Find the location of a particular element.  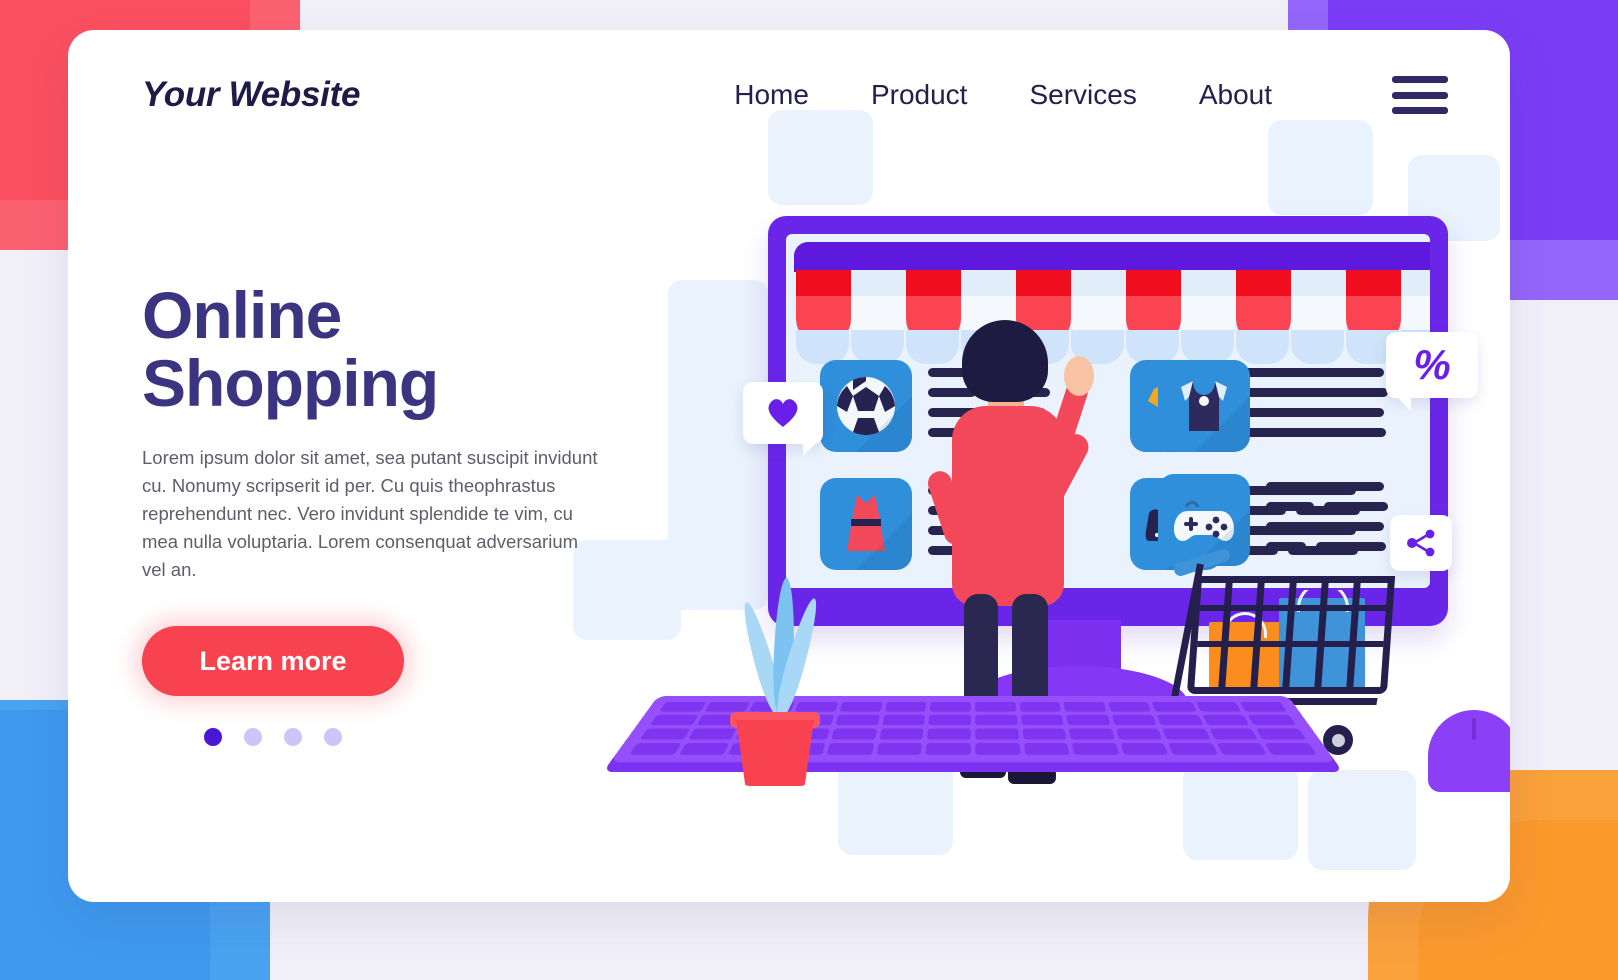

main-navigation: Home Product Services About is located at coordinates (1091, 95).